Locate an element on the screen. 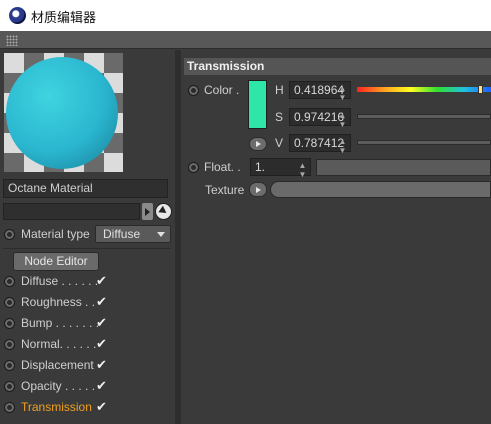 Image resolution: width=491 pixels, height=424 pixels. material-type-select: Diffuse is located at coordinates (133, 234).